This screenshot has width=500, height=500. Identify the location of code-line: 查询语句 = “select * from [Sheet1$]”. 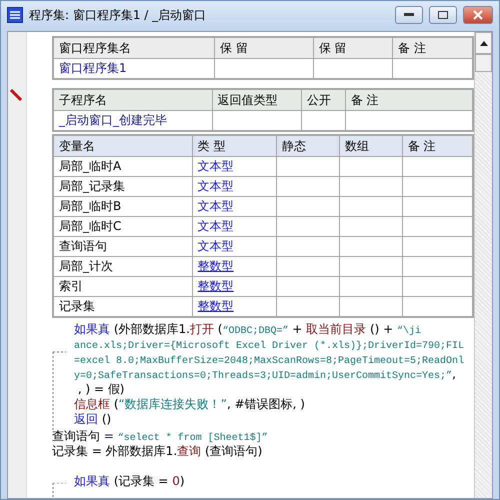
(160, 436).